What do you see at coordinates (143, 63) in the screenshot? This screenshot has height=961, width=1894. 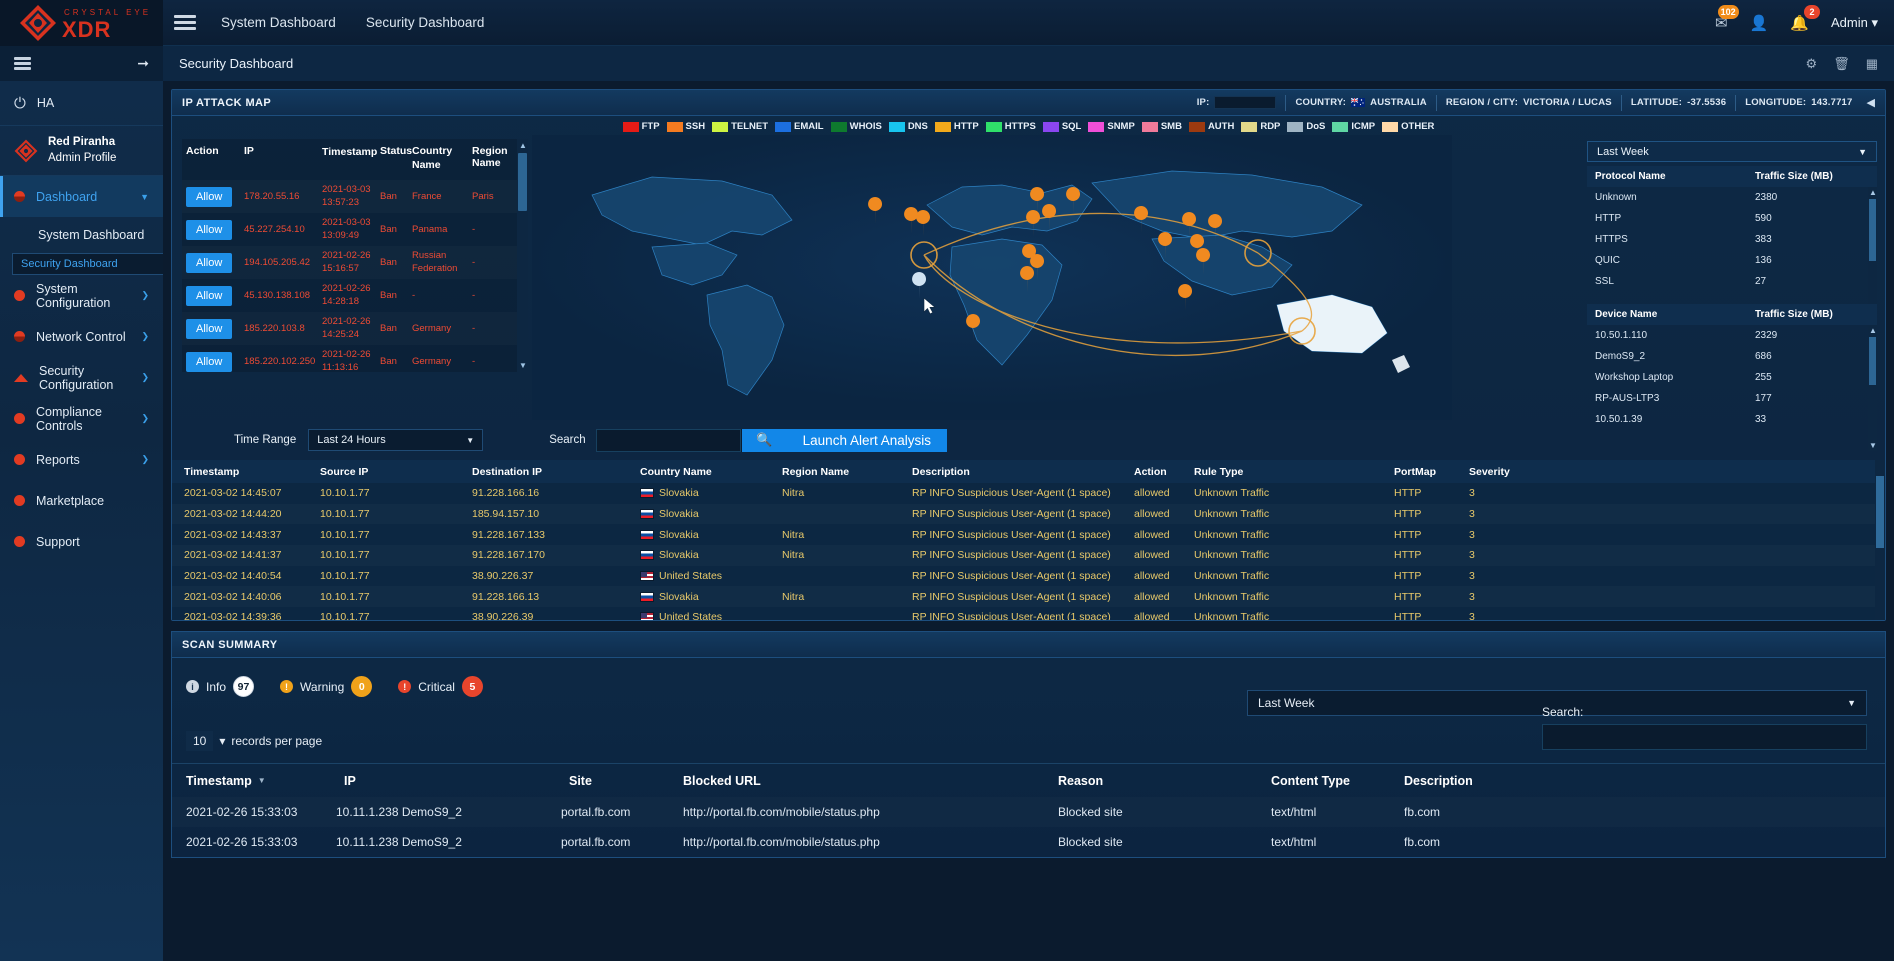 I see `logout-icon: ➞` at bounding box center [143, 63].